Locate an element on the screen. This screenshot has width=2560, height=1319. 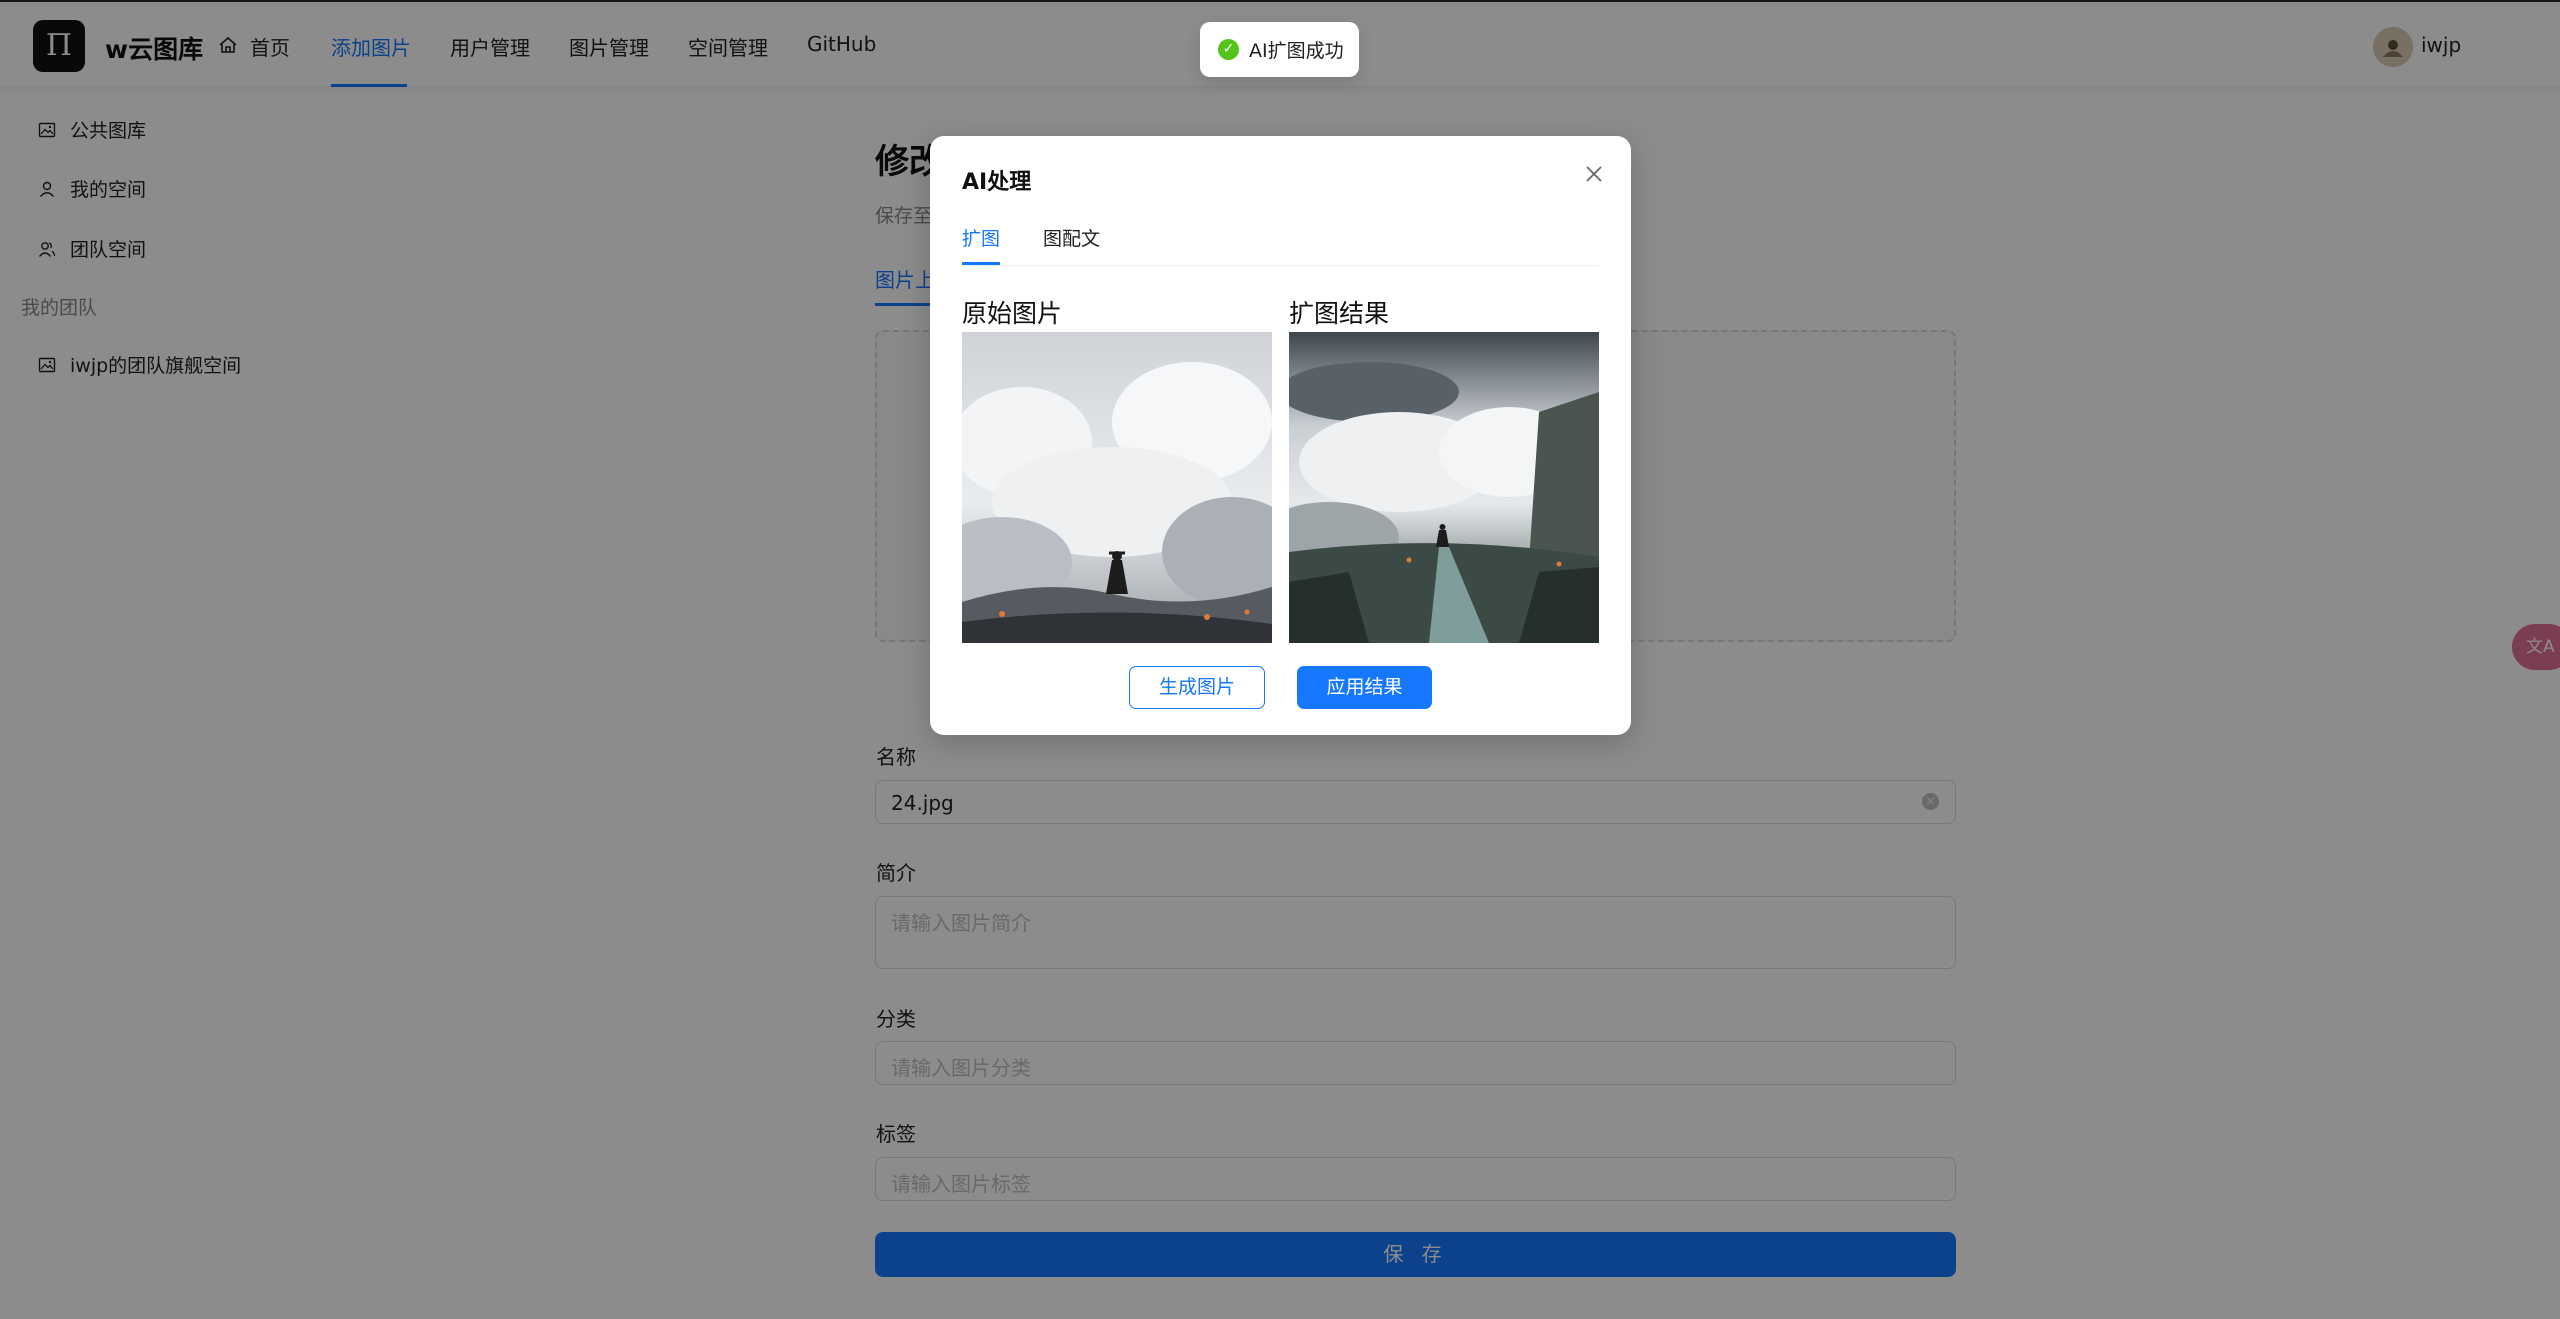
tab-image-caption: 图配文 is located at coordinates (1071, 237).